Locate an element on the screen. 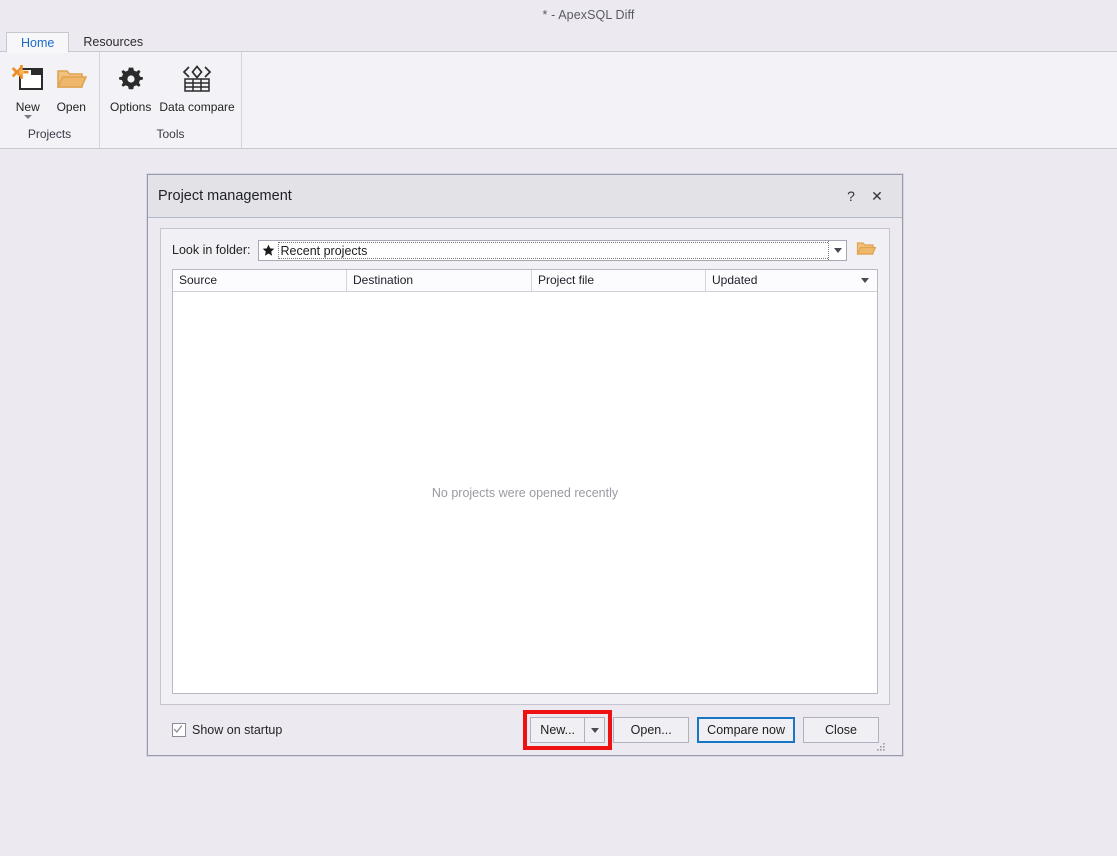  ribbon-button-open: Open is located at coordinates (72, 88).